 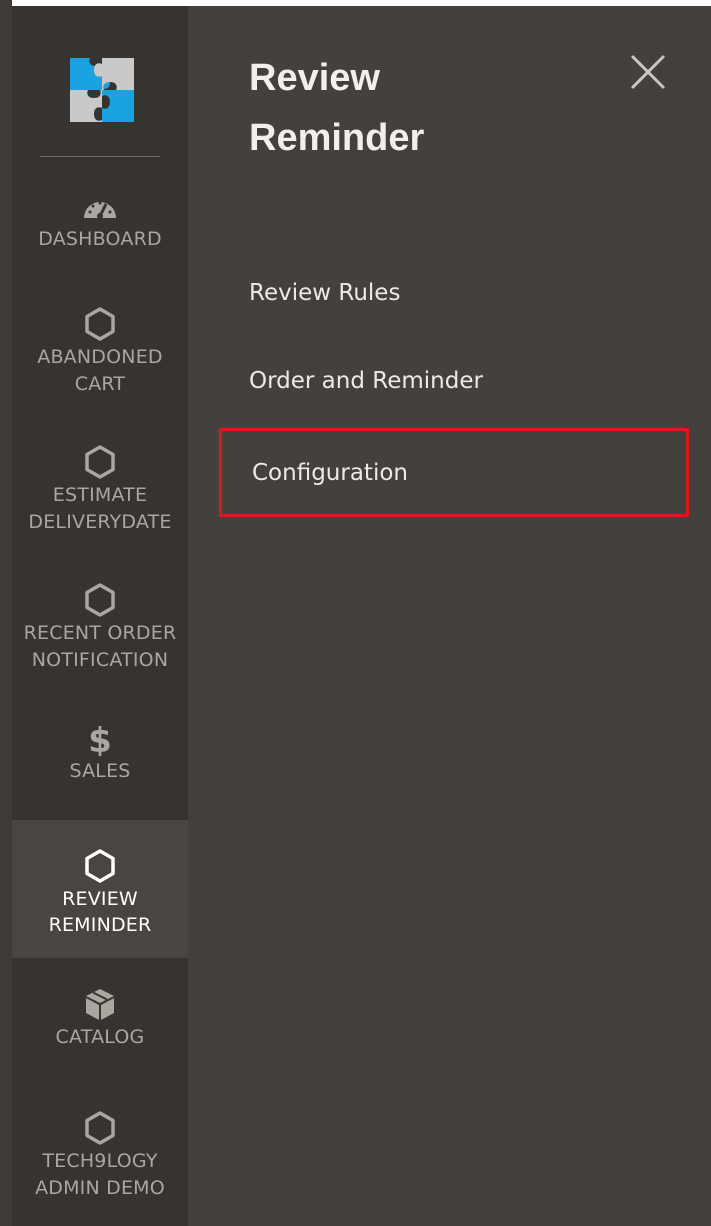 What do you see at coordinates (100, 1004) in the screenshot?
I see `box-icon` at bounding box center [100, 1004].